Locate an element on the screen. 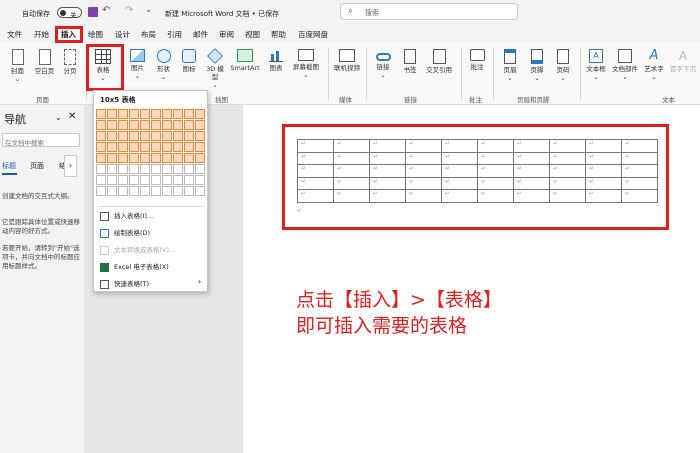  bookmark-button: 书签 is located at coordinates (410, 61).